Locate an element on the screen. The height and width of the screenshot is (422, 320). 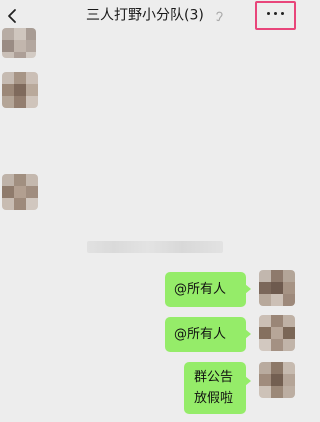
more-dots-icon is located at coordinates (275, 13).